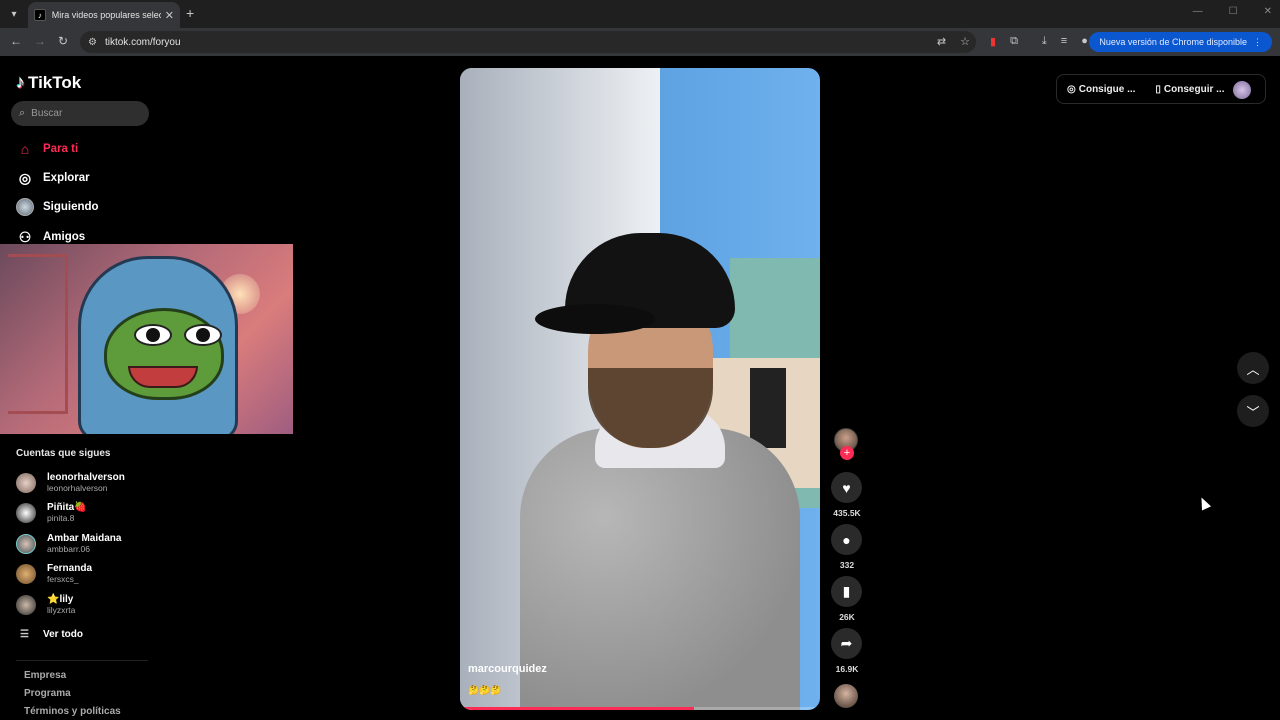 This screenshot has width=1280, height=720. What do you see at coordinates (1173, 42) in the screenshot?
I see `chrome-update-label: Nueva versión de Chrome disponible` at bounding box center [1173, 42].